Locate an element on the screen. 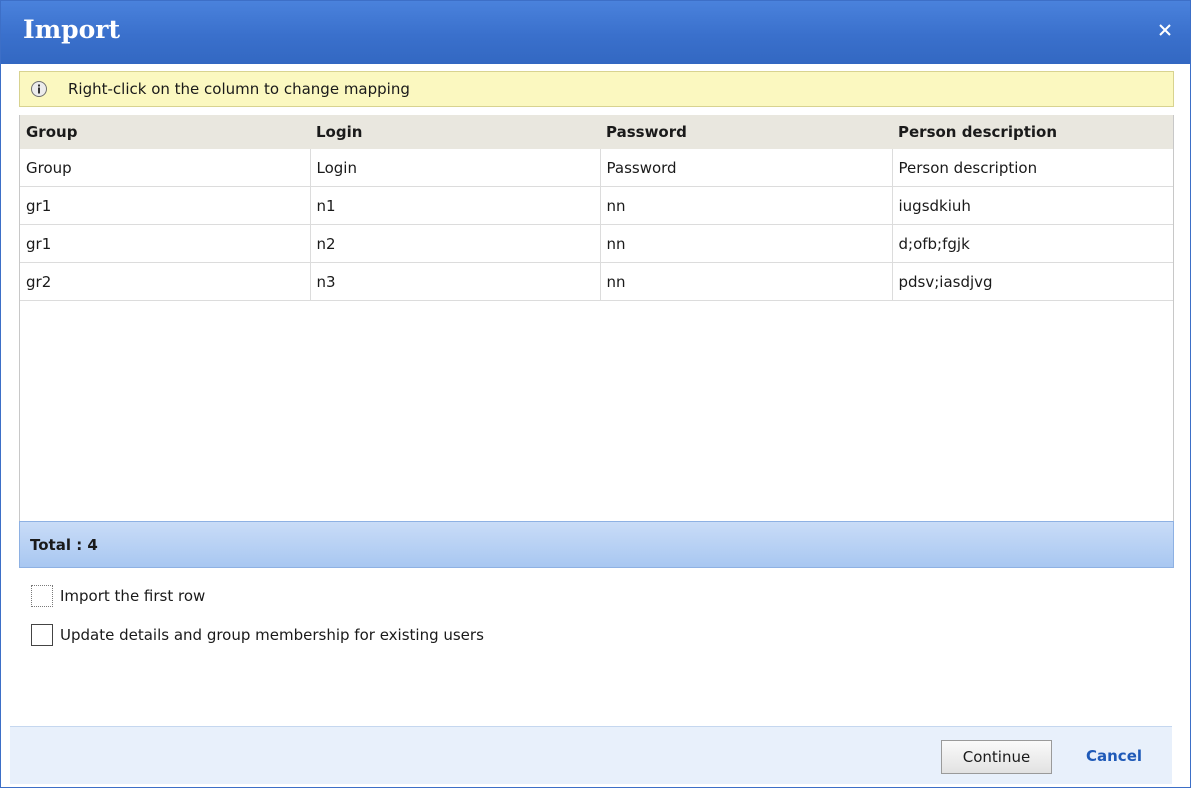  import-first-row-option: Import the first row is located at coordinates (118, 596).